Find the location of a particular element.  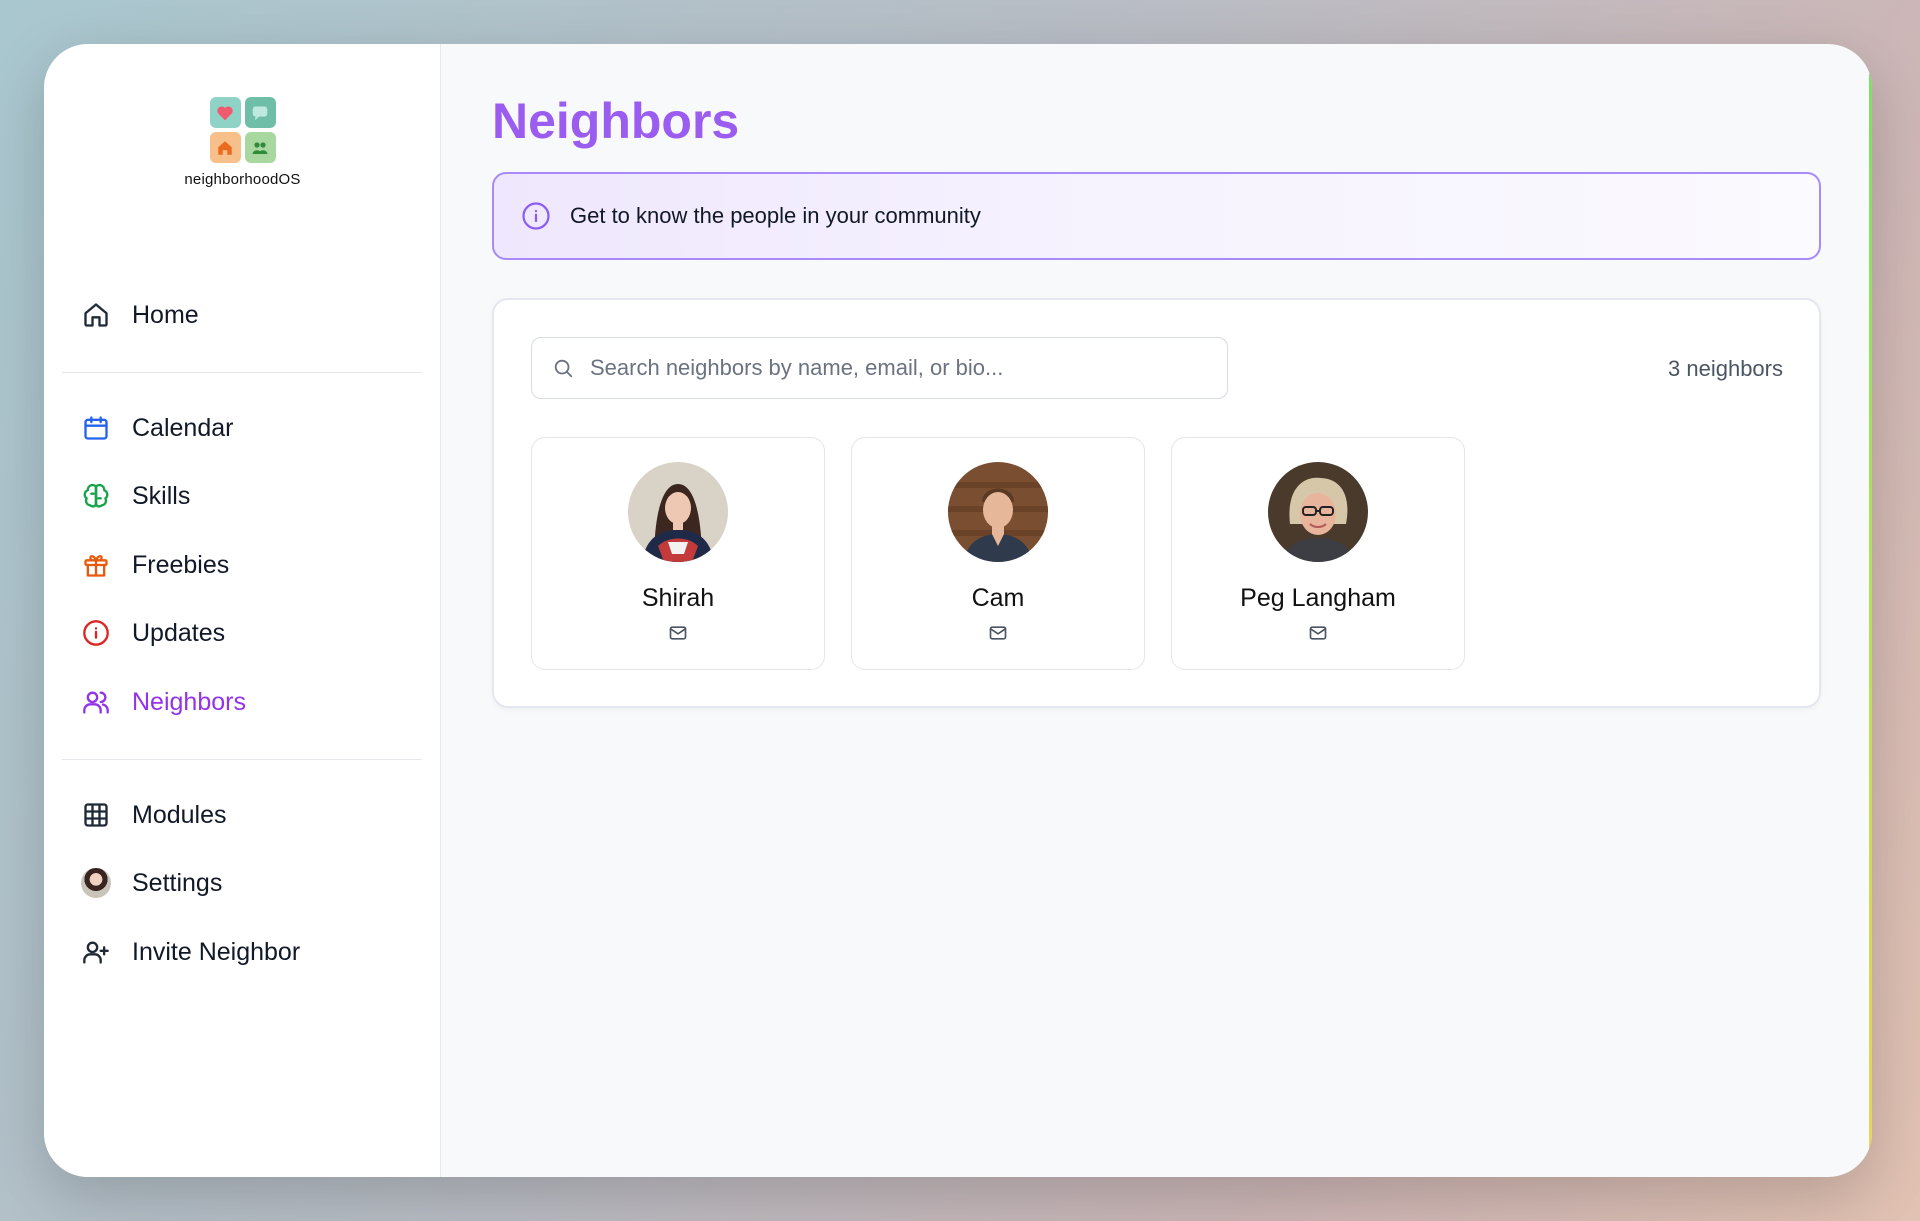

users-icon is located at coordinates (96, 702).